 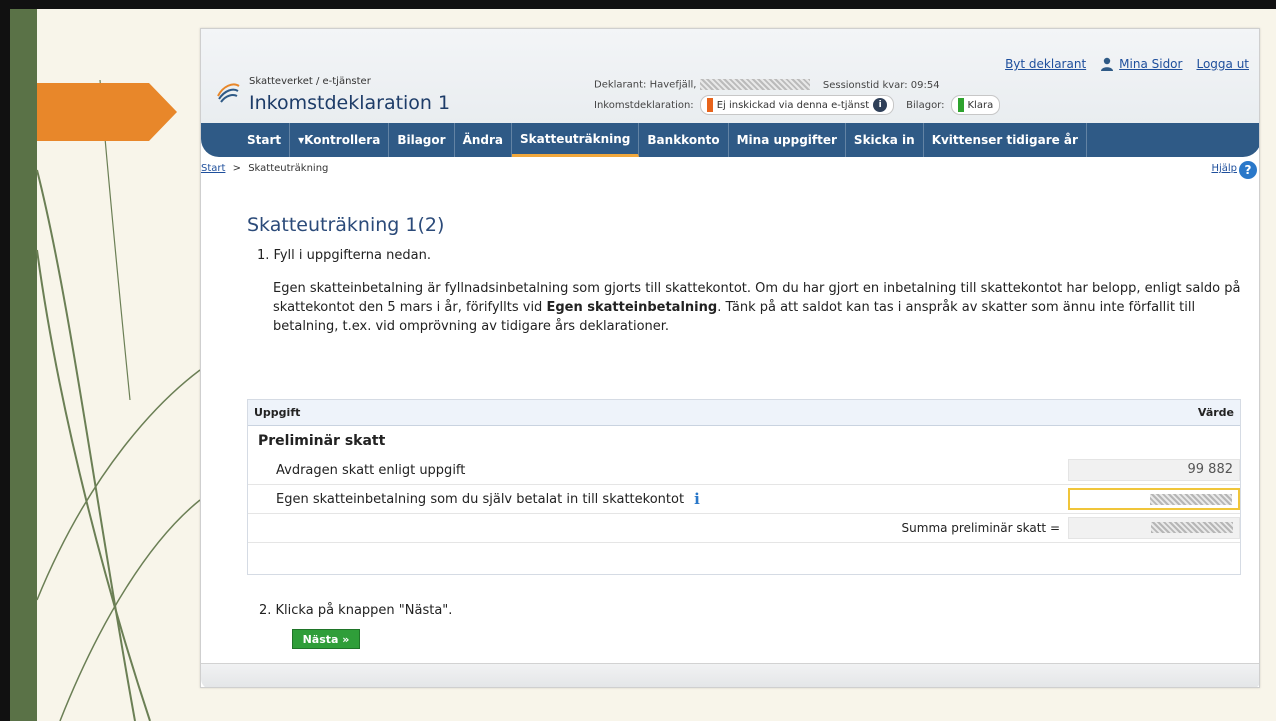 I want to click on bilagor-flag-icon, so click(x=960, y=105).